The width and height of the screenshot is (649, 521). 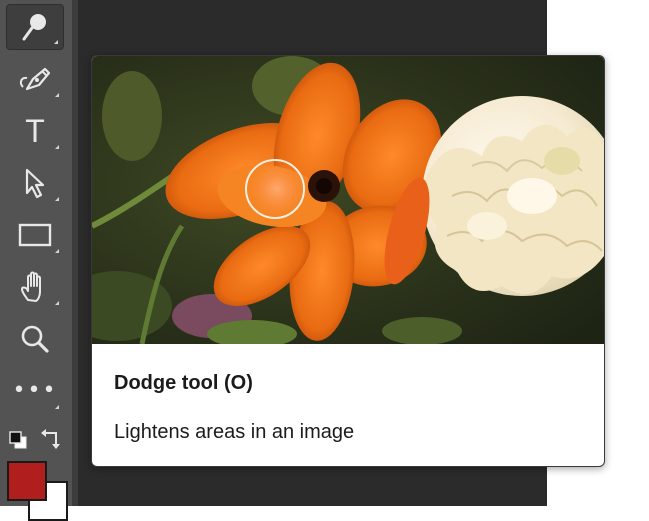 I want to click on rectangle-tool-button, so click(x=35, y=235).